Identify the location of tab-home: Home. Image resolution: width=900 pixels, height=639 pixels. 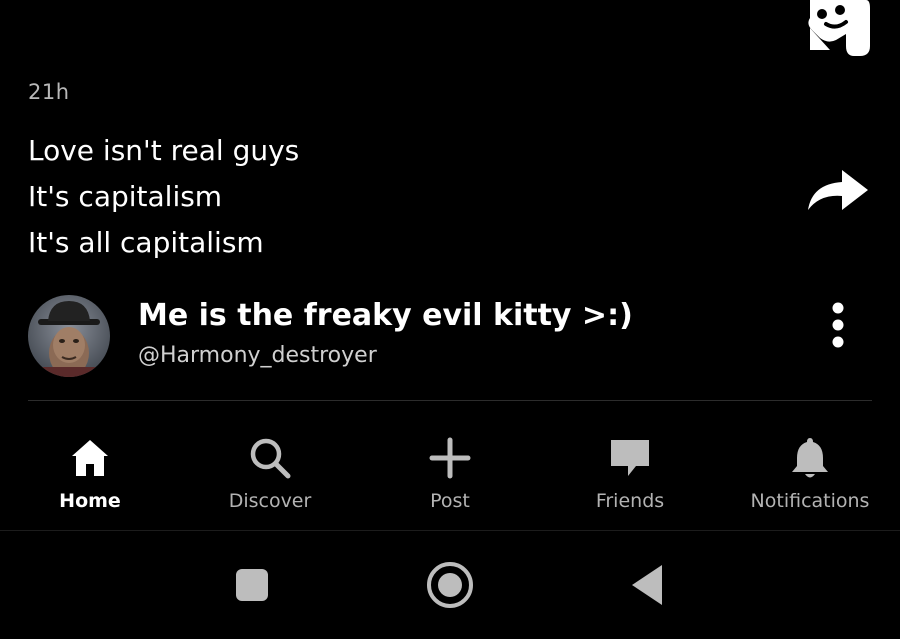
(90, 470).